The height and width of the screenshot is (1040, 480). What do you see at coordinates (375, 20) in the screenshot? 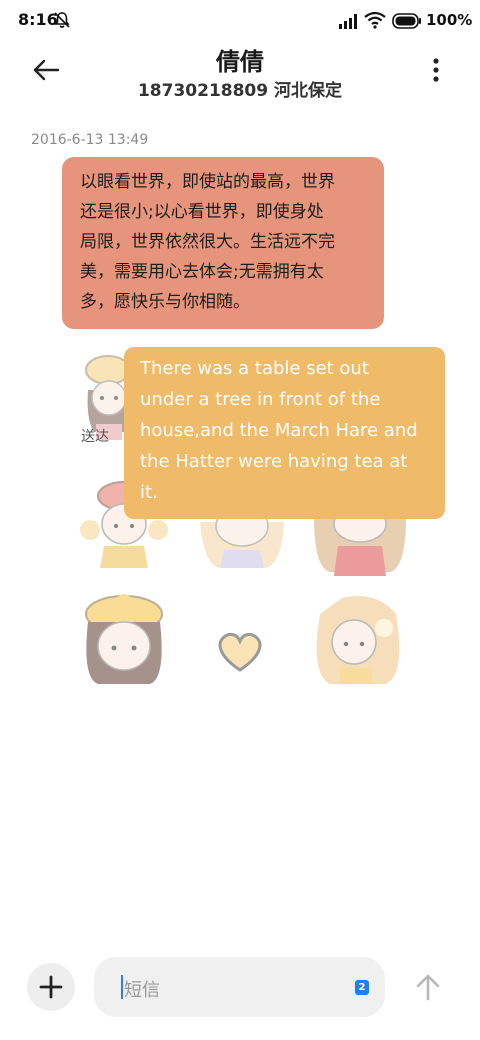
I see `wifi-icon` at bounding box center [375, 20].